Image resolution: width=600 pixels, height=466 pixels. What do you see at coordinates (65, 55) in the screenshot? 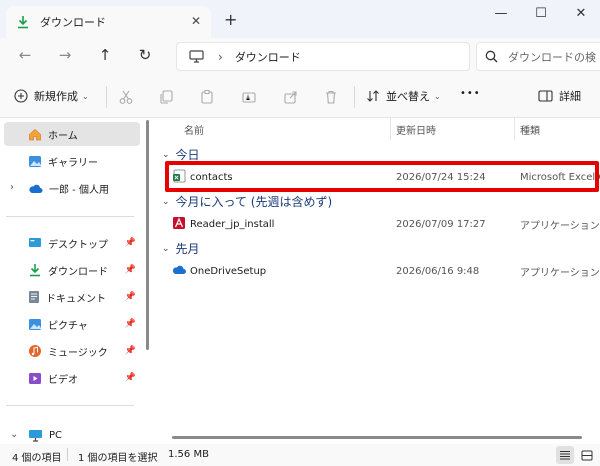
I see `forward-button: →` at bounding box center [65, 55].